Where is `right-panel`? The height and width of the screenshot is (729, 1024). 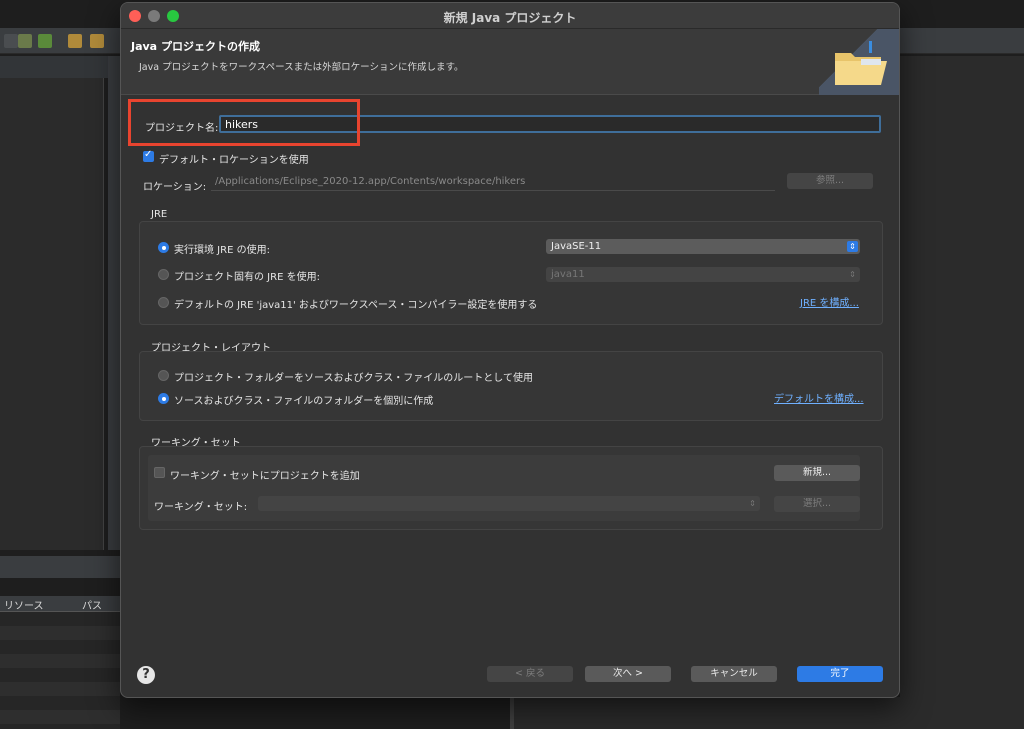
right-panel is located at coordinates (962, 392).